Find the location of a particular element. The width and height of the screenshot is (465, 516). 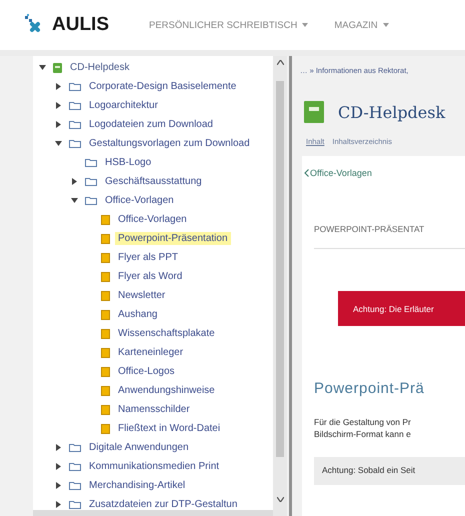

scroll-up-icon is located at coordinates (280, 62).